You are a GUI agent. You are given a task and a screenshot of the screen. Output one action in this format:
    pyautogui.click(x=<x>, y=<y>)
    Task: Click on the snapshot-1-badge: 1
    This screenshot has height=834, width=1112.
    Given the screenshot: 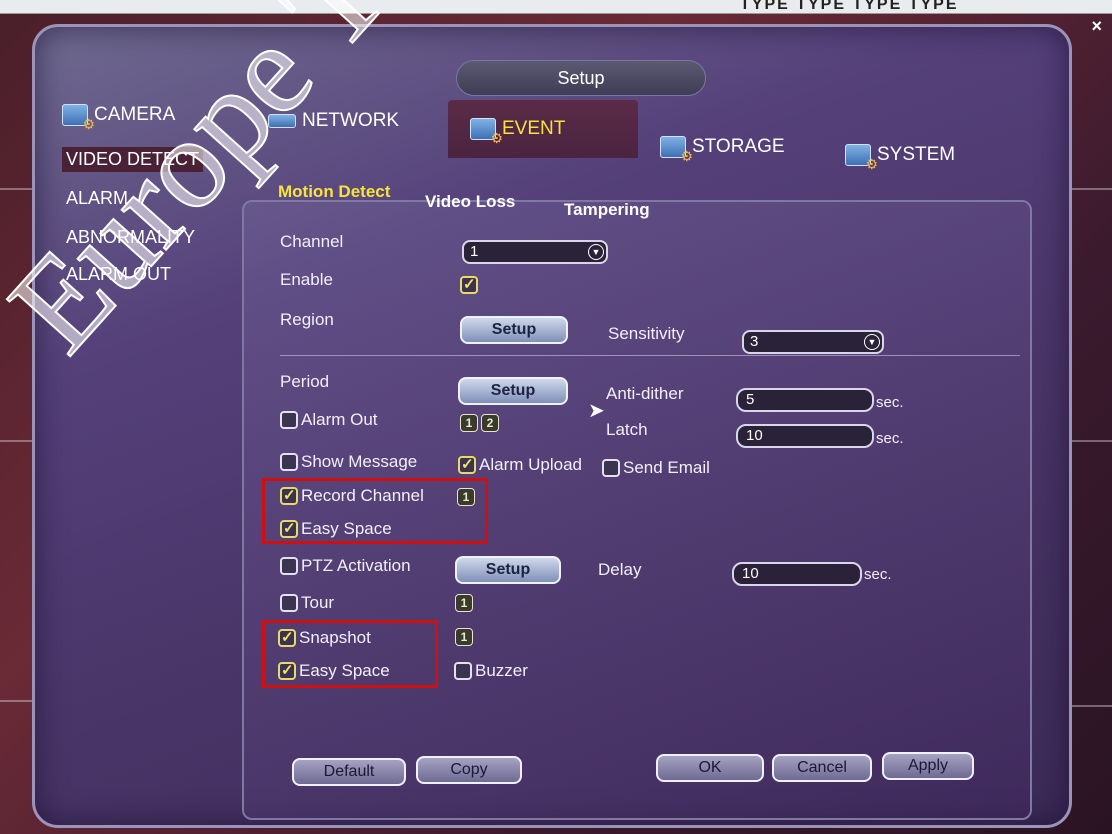 What is the action you would take?
    pyautogui.click(x=464, y=637)
    